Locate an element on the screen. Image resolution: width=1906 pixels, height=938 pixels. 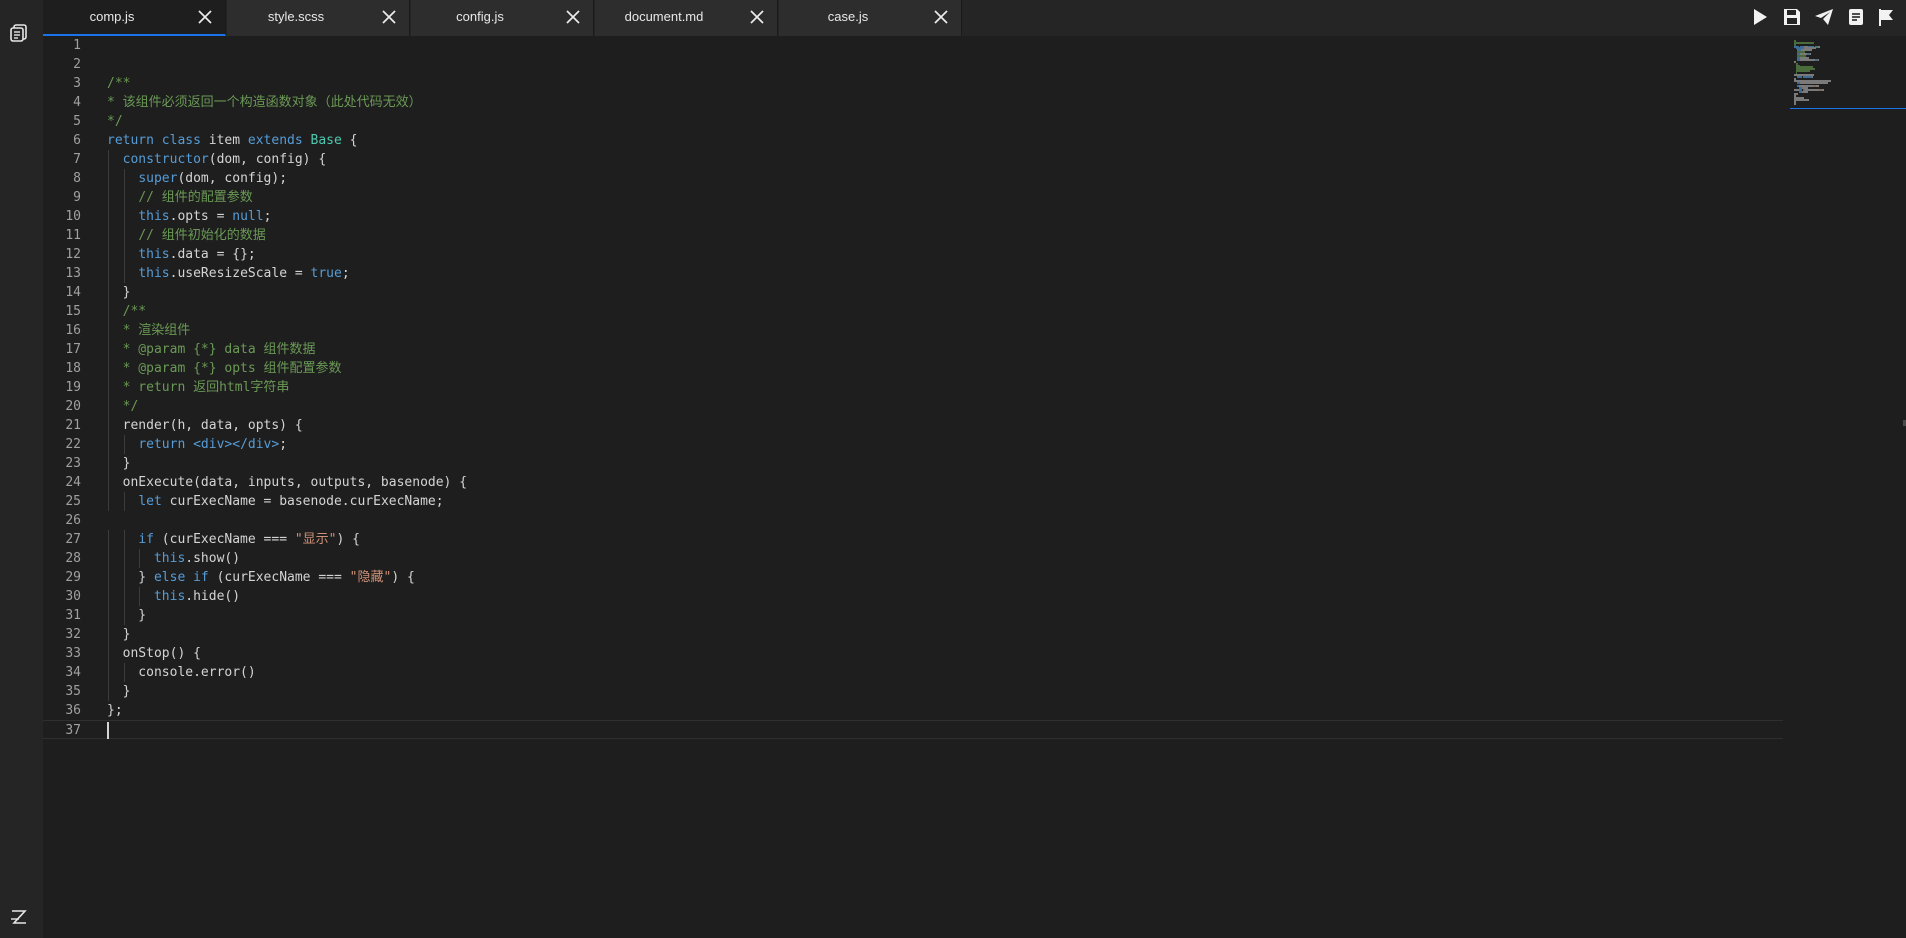
tab-label: config.js is located at coordinates (480, 16).